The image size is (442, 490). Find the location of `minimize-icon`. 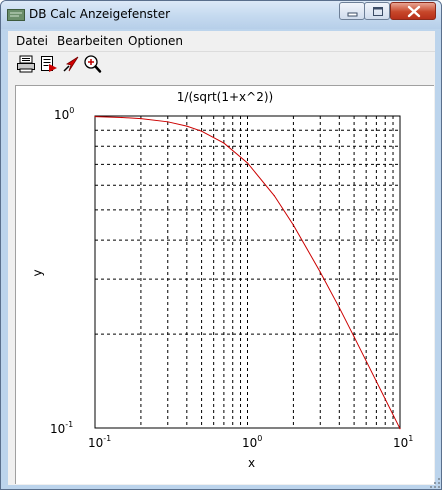

minimize-icon is located at coordinates (352, 14).